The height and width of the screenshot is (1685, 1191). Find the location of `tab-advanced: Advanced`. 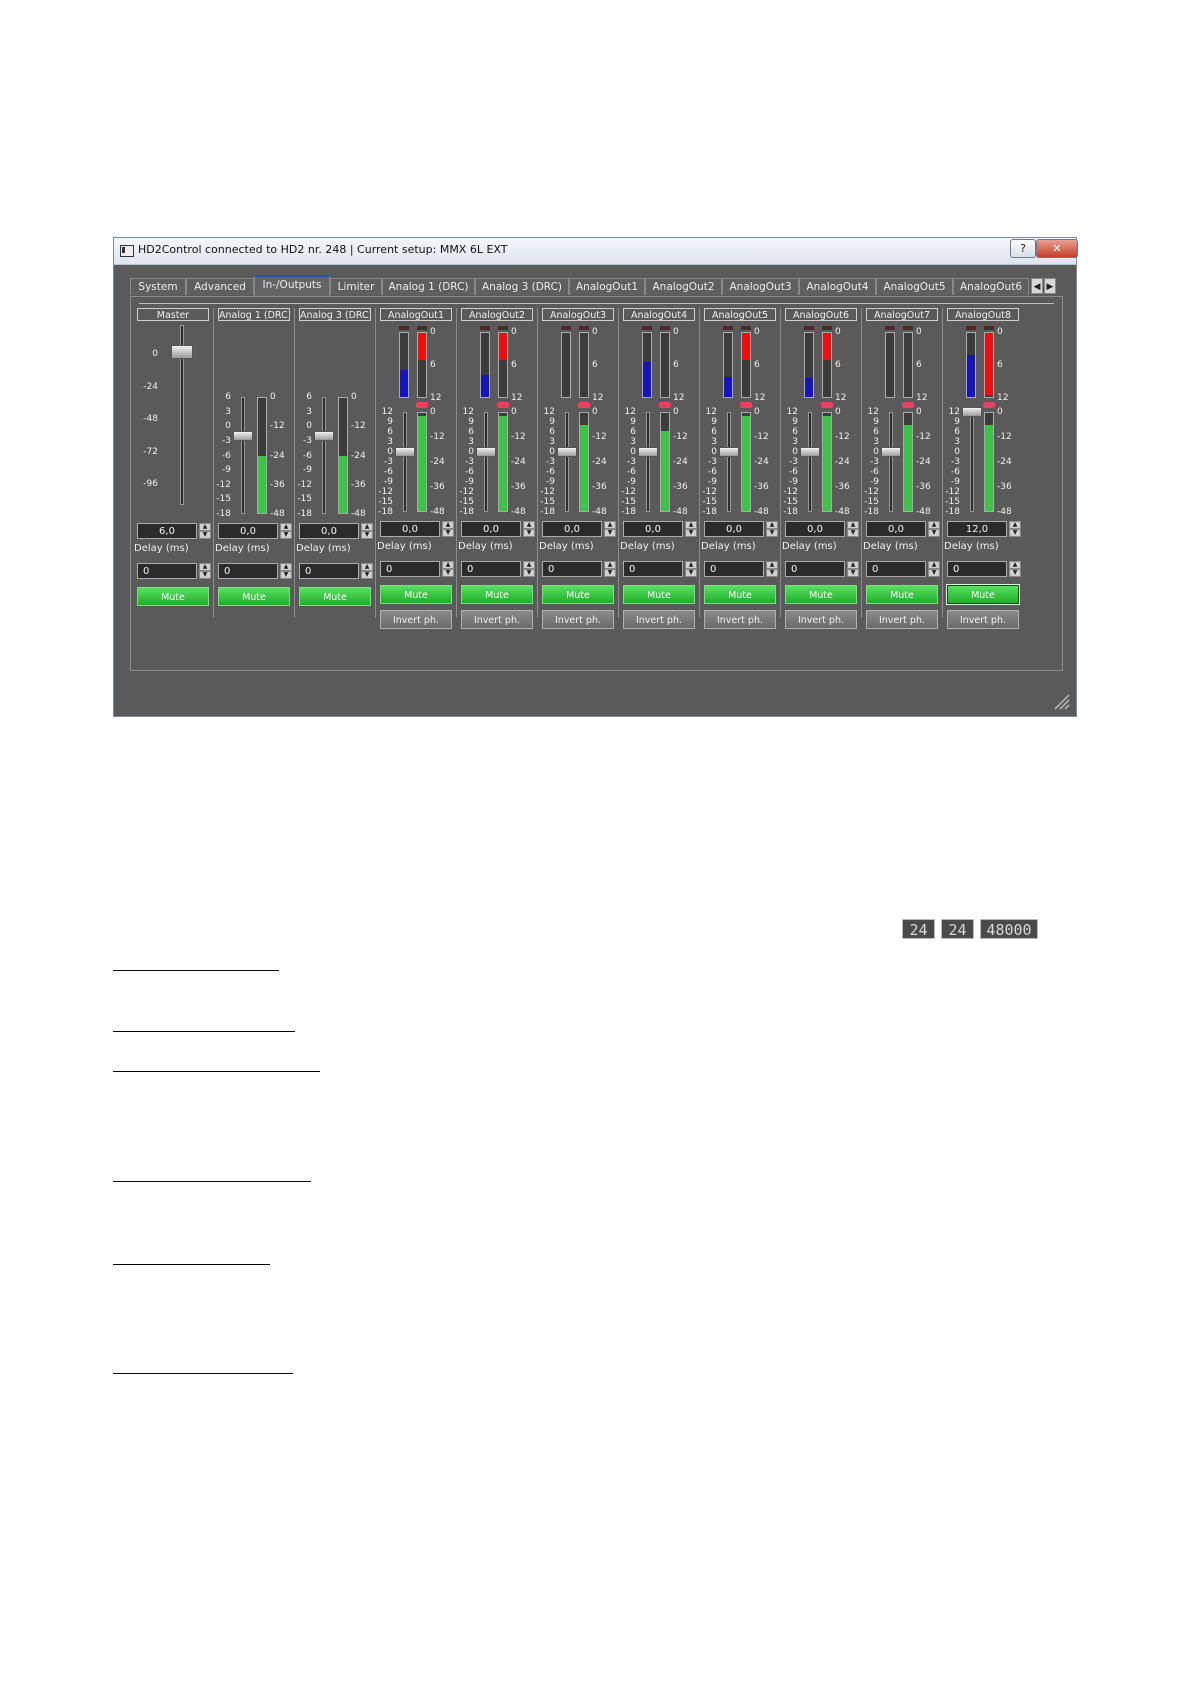

tab-advanced: Advanced is located at coordinates (220, 286).